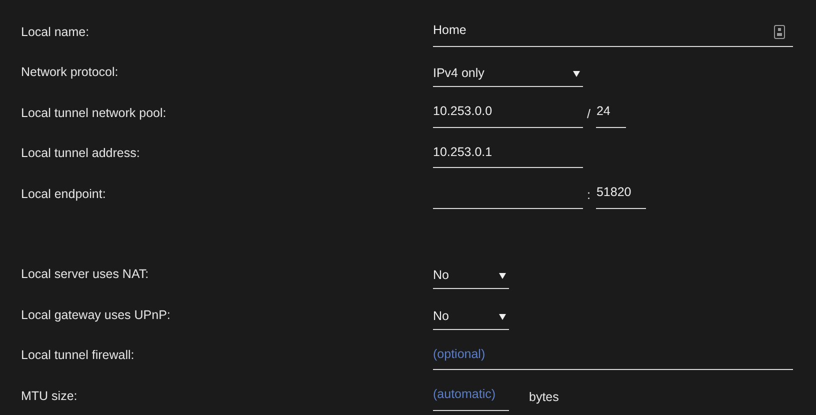 The height and width of the screenshot is (415, 816). Describe the element at coordinates (78, 356) in the screenshot. I see `field-label: Local tunnel firewall:` at that location.